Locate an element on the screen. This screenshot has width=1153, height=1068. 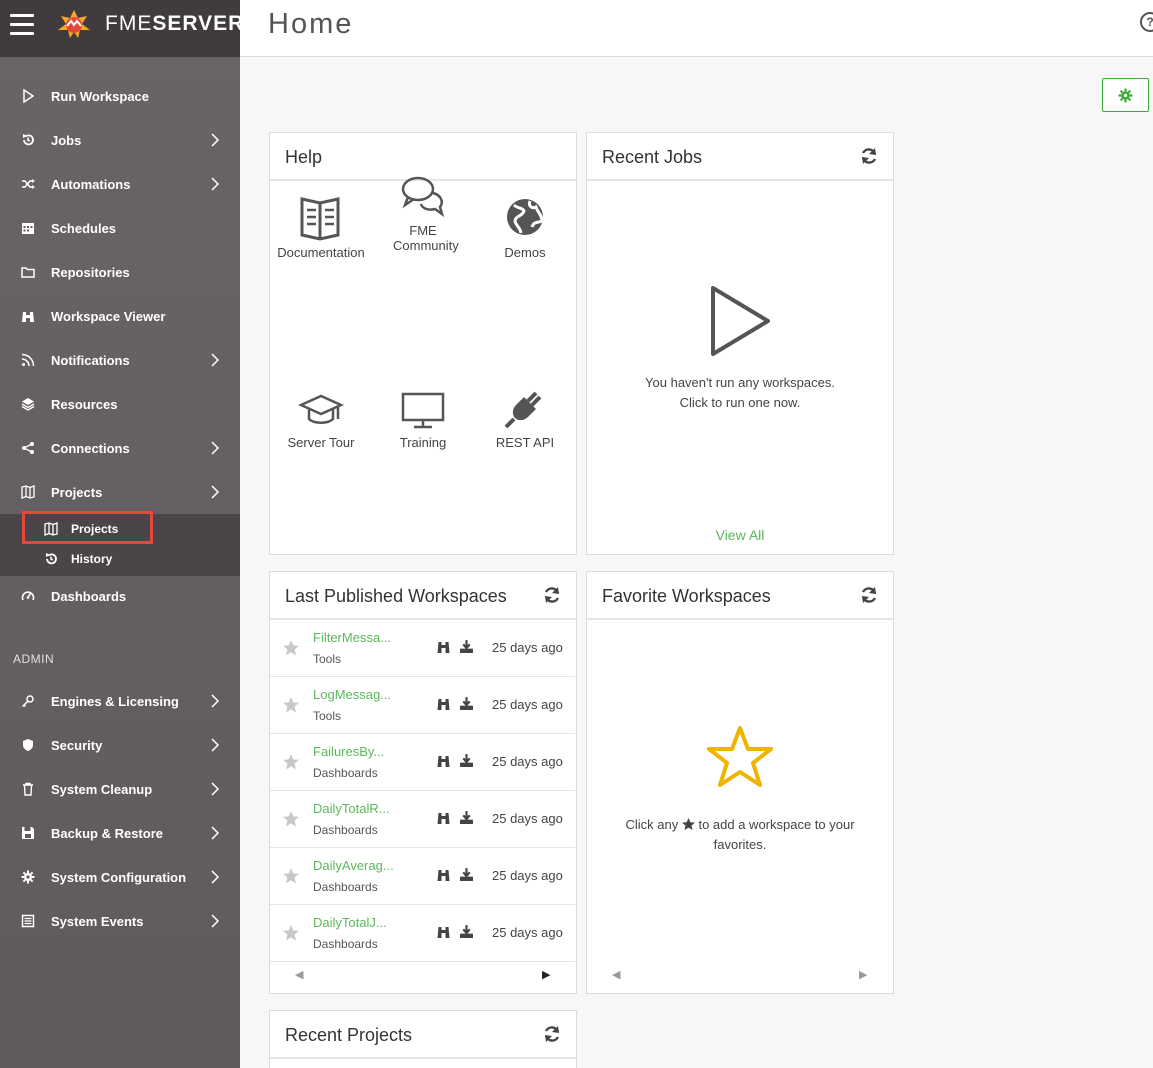
table-row: LogMessag... Tools 25 days ago is located at coordinates (422, 705).